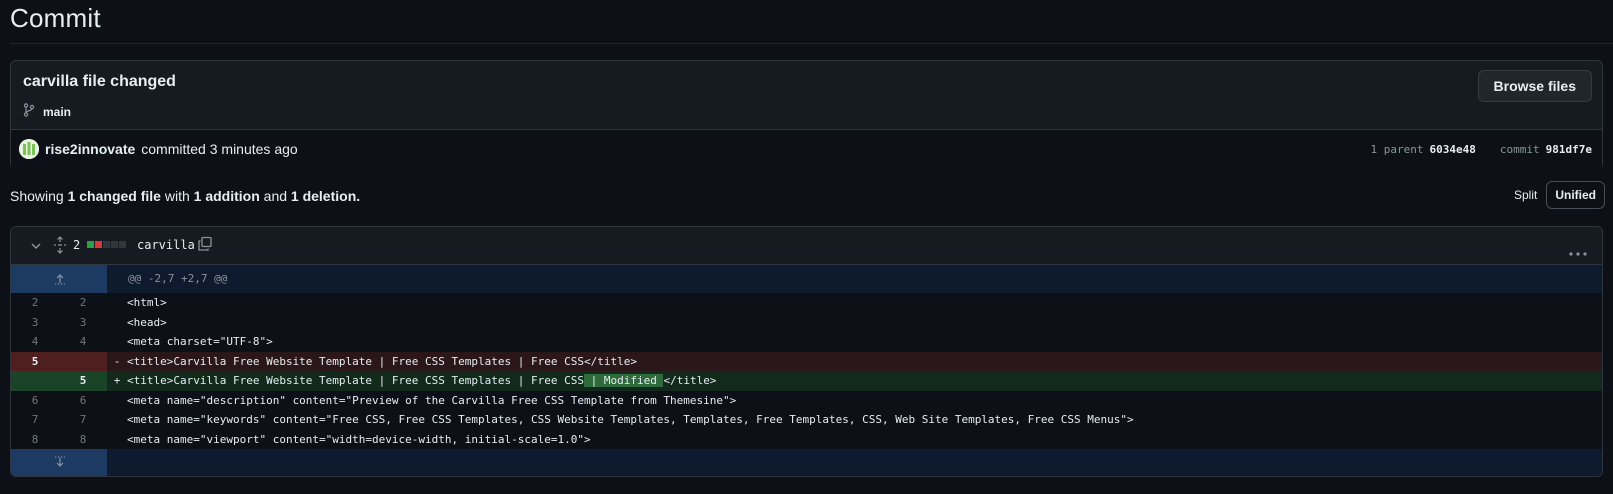 The image size is (1613, 494). I want to click on code-line: <html>, so click(854, 303).